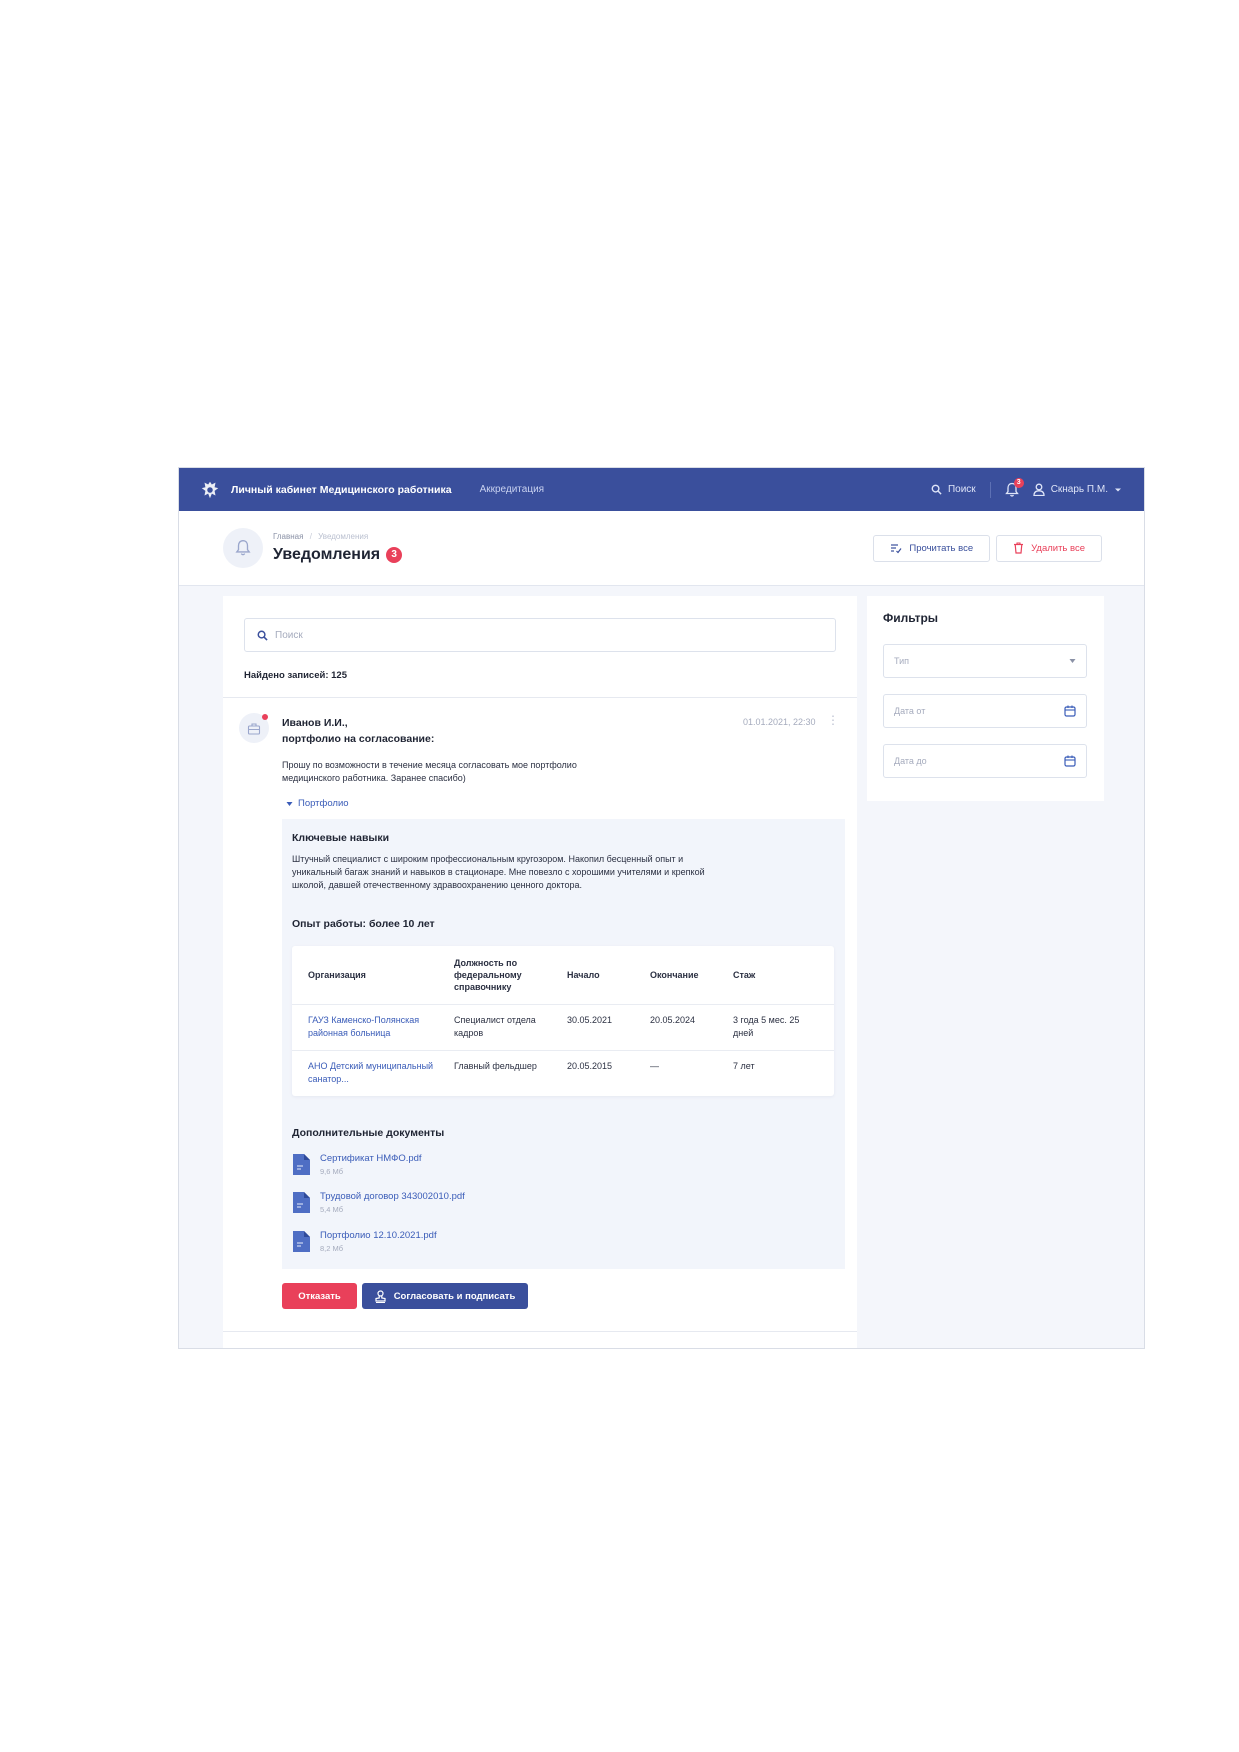 This screenshot has width=1239, height=1752. I want to click on portfolio-toggle: Портфолио, so click(317, 803).